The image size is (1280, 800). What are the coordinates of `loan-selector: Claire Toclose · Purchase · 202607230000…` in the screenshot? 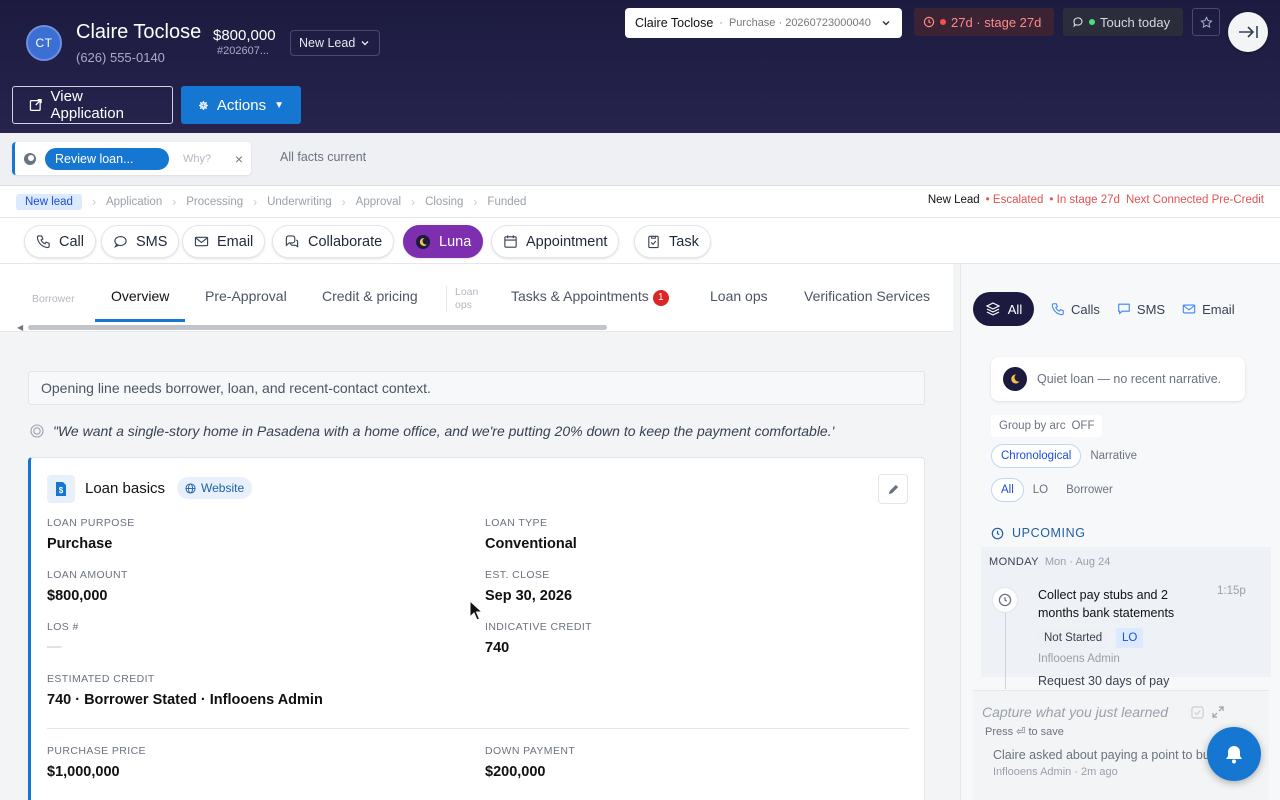 It's located at (763, 23).